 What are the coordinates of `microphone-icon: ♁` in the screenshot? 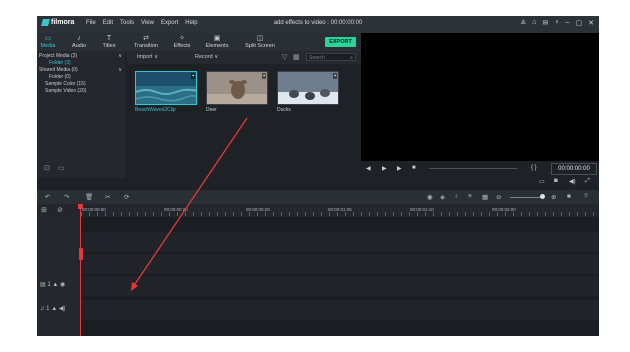 It's located at (456, 196).